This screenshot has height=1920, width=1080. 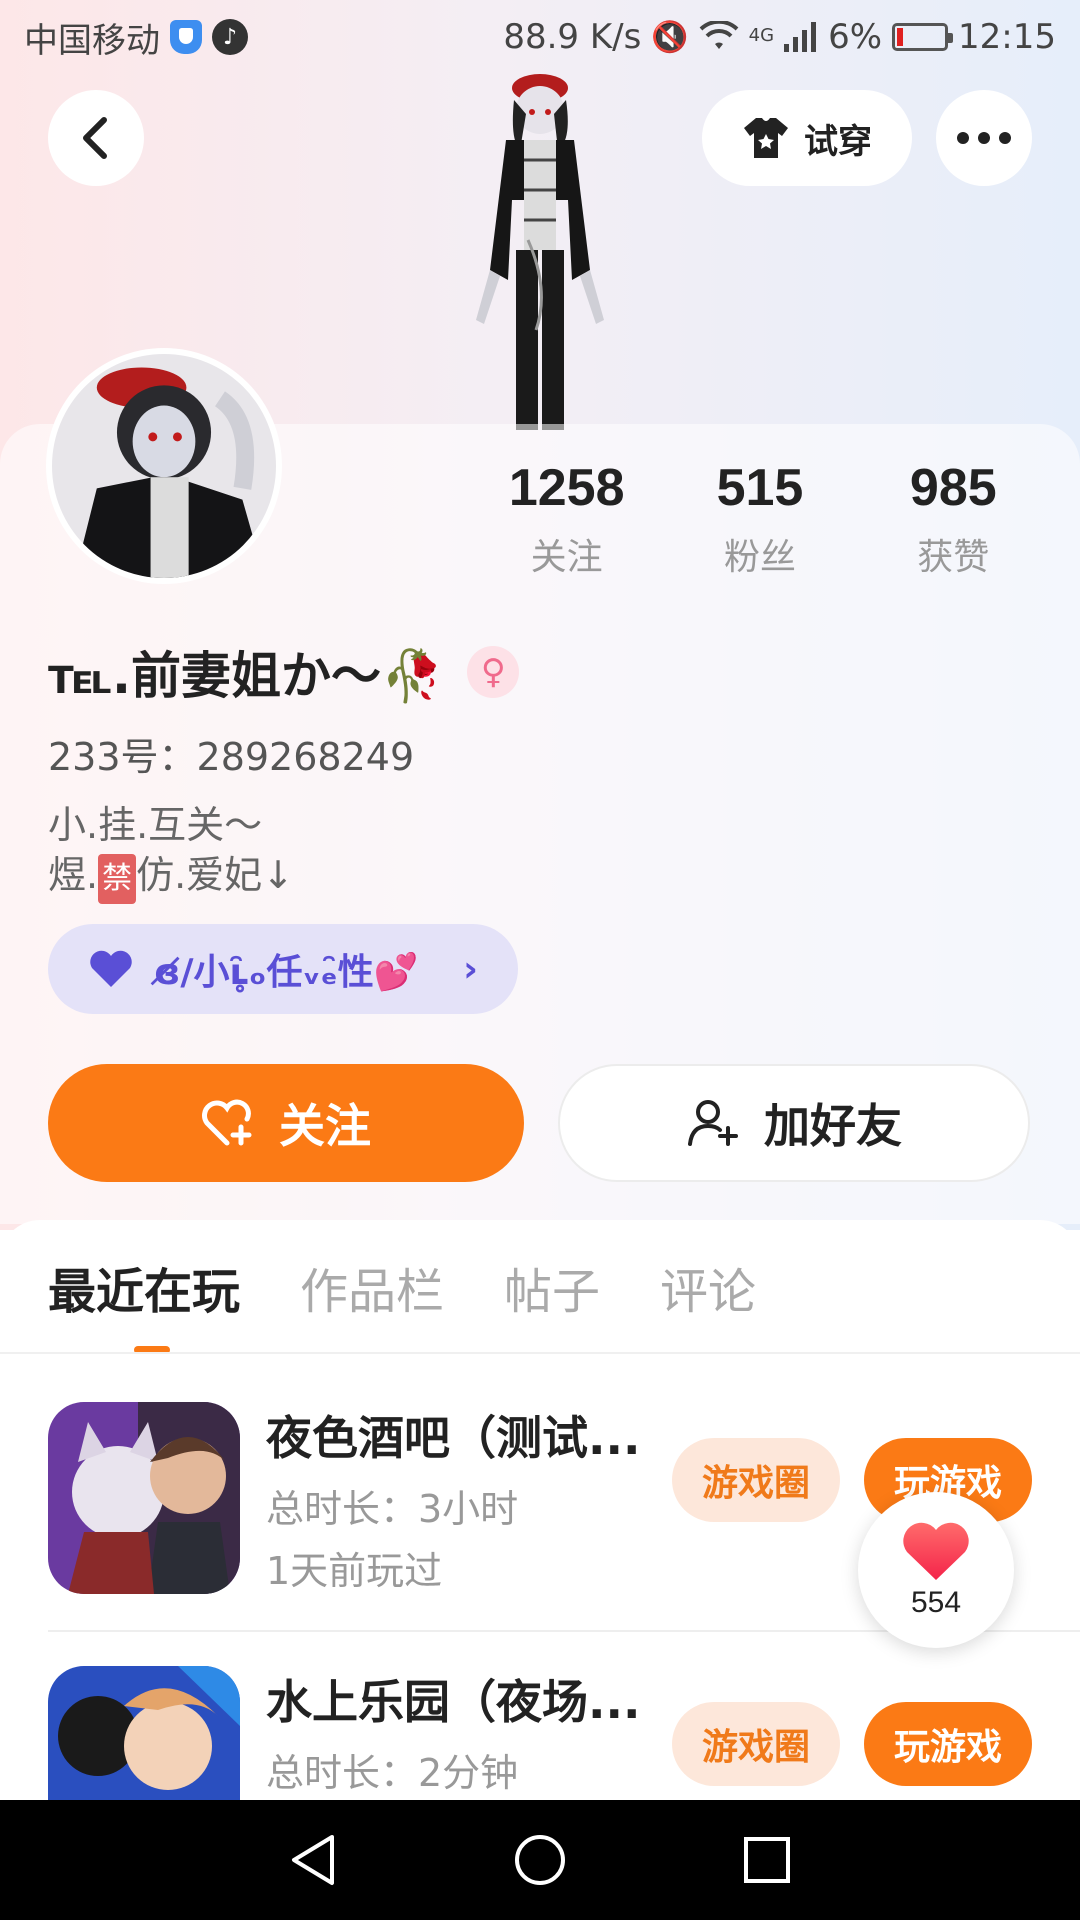 I want to click on mute-icon: 🔇, so click(x=670, y=37).